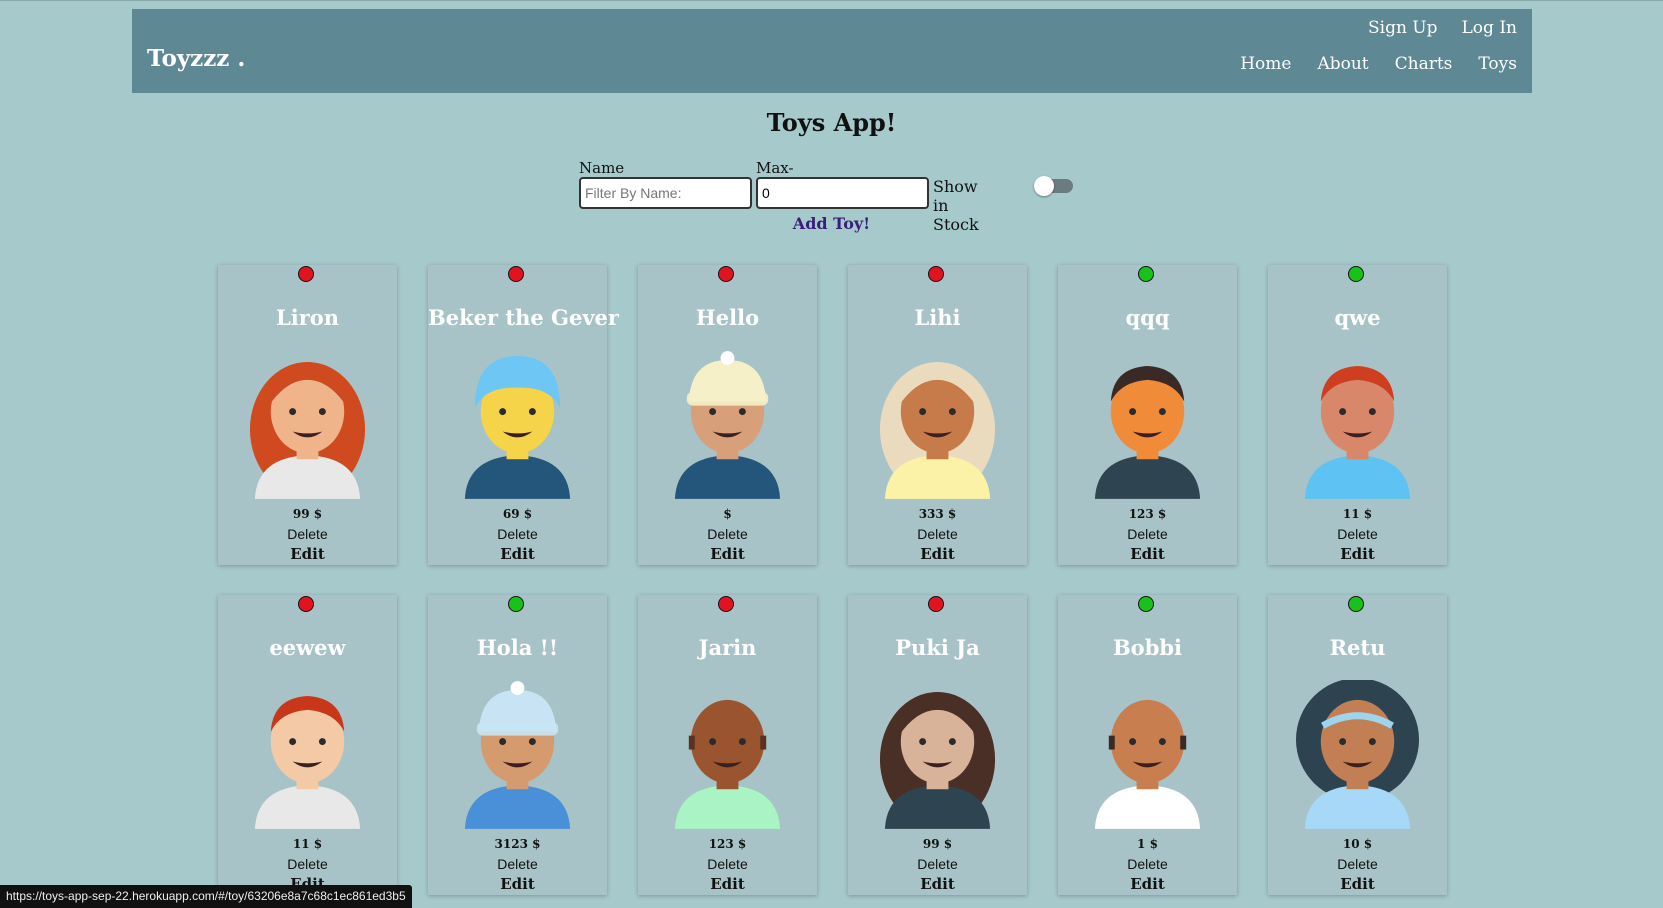 This screenshot has height=908, width=1663. I want to click on toy-name: qwe, so click(1357, 317).